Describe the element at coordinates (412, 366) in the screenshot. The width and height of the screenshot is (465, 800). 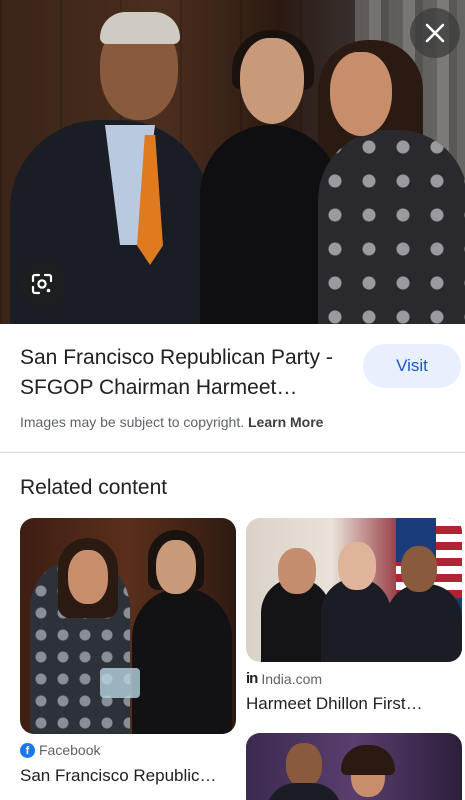
I see `visit-button: Visit` at that location.